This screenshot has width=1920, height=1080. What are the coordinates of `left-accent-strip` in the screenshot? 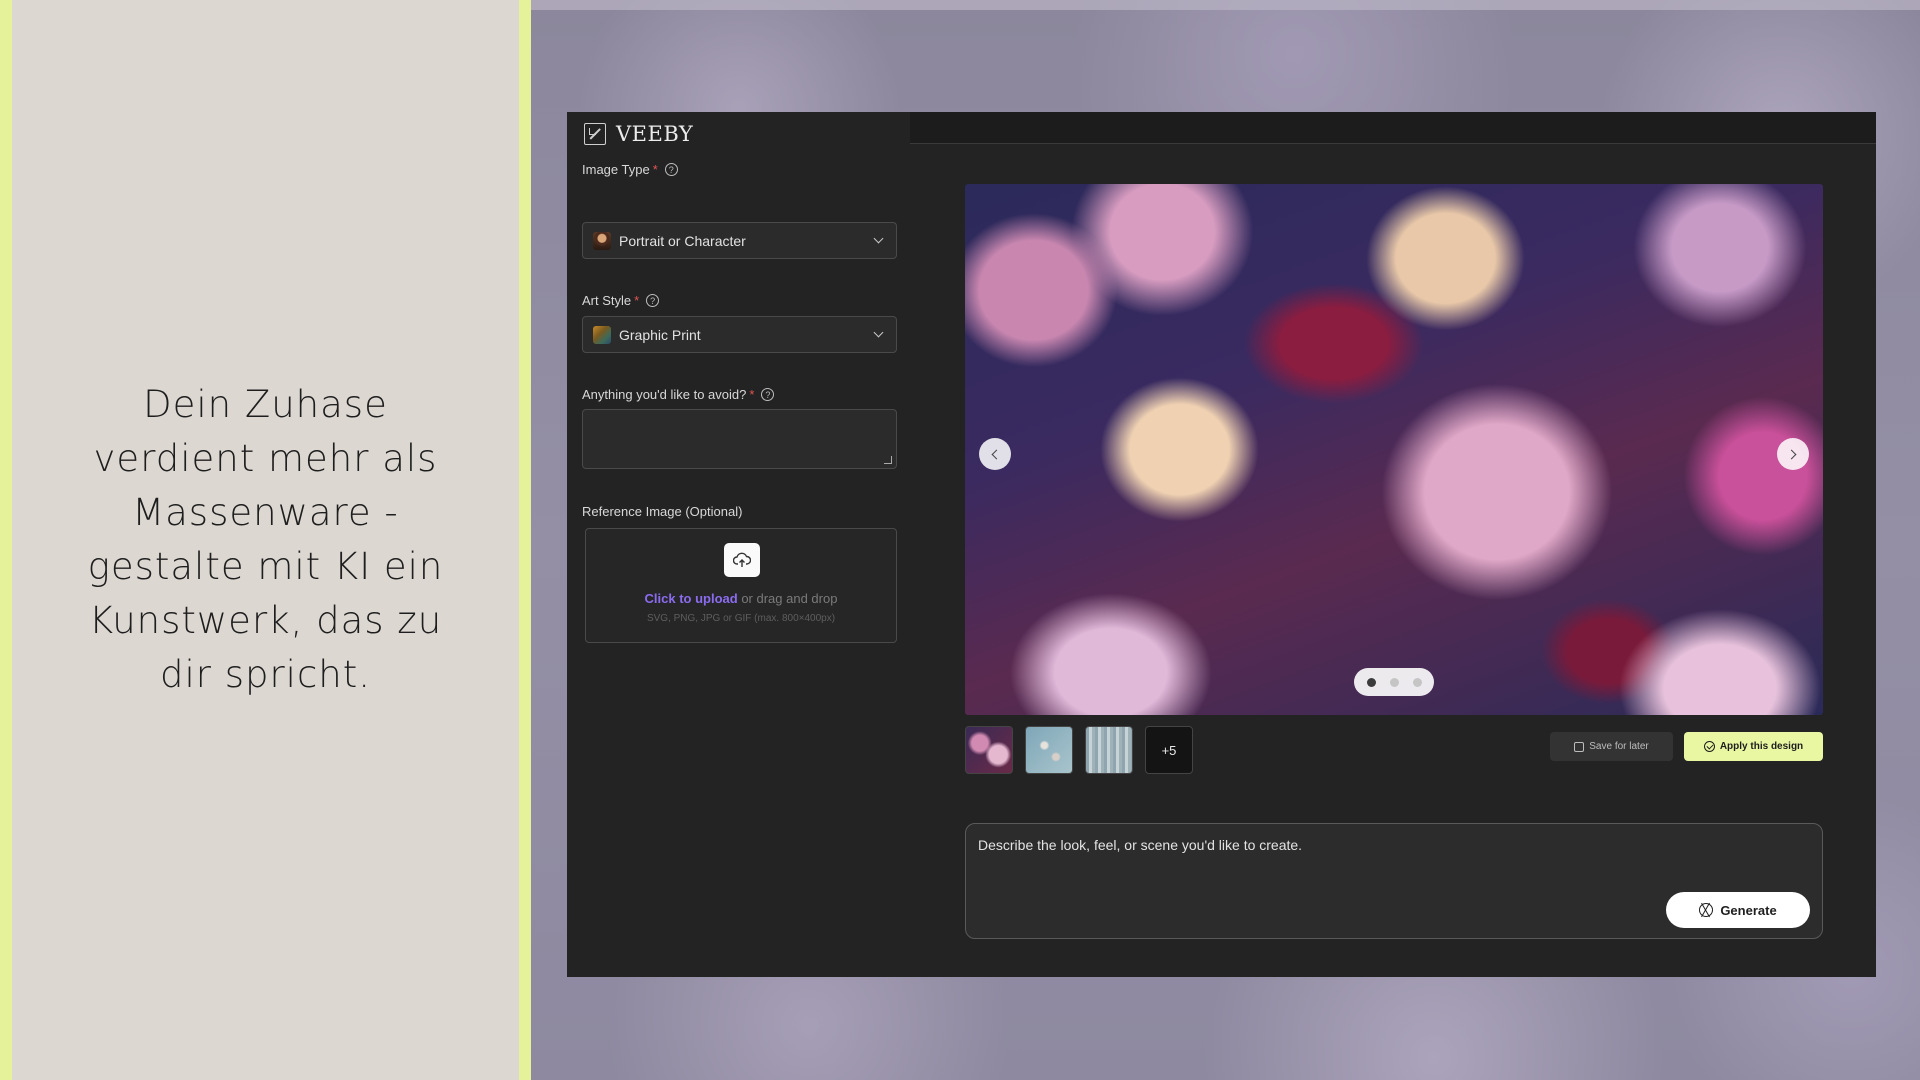 It's located at (6, 540).